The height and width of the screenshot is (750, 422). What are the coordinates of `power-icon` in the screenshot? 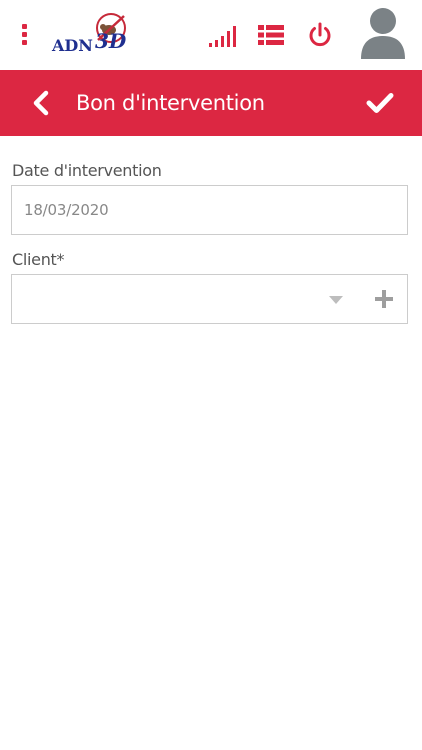 It's located at (320, 35).